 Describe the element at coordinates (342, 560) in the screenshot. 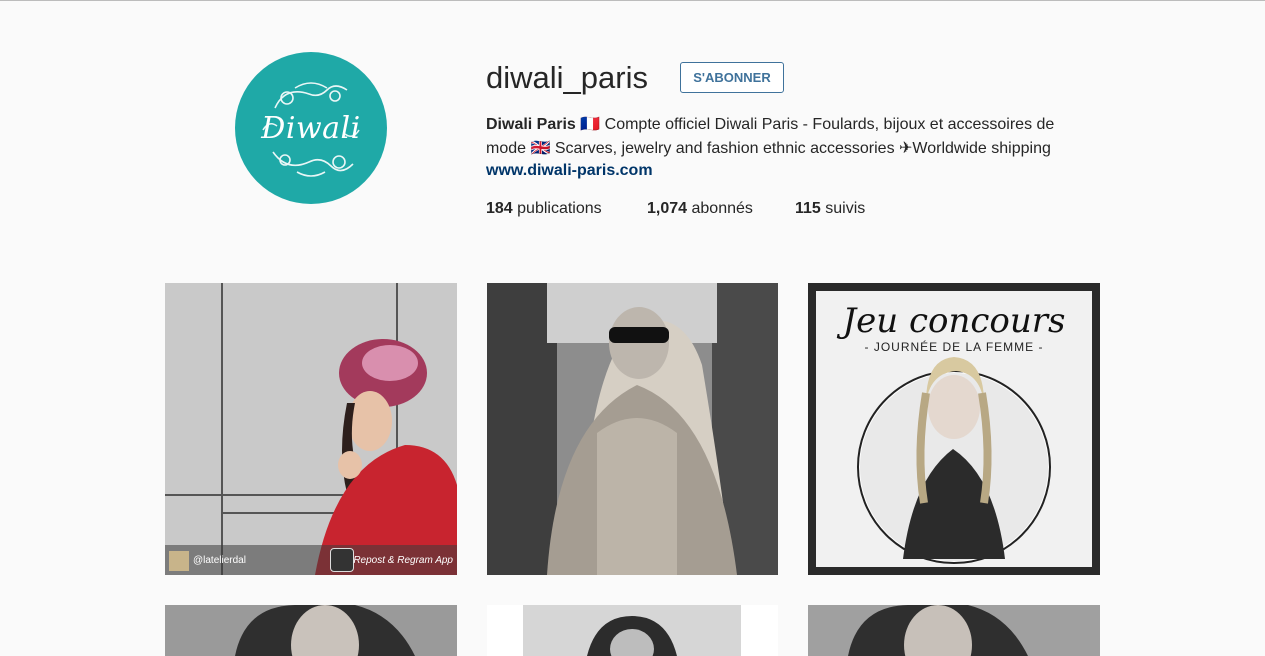

I see `repost-app-icon` at that location.